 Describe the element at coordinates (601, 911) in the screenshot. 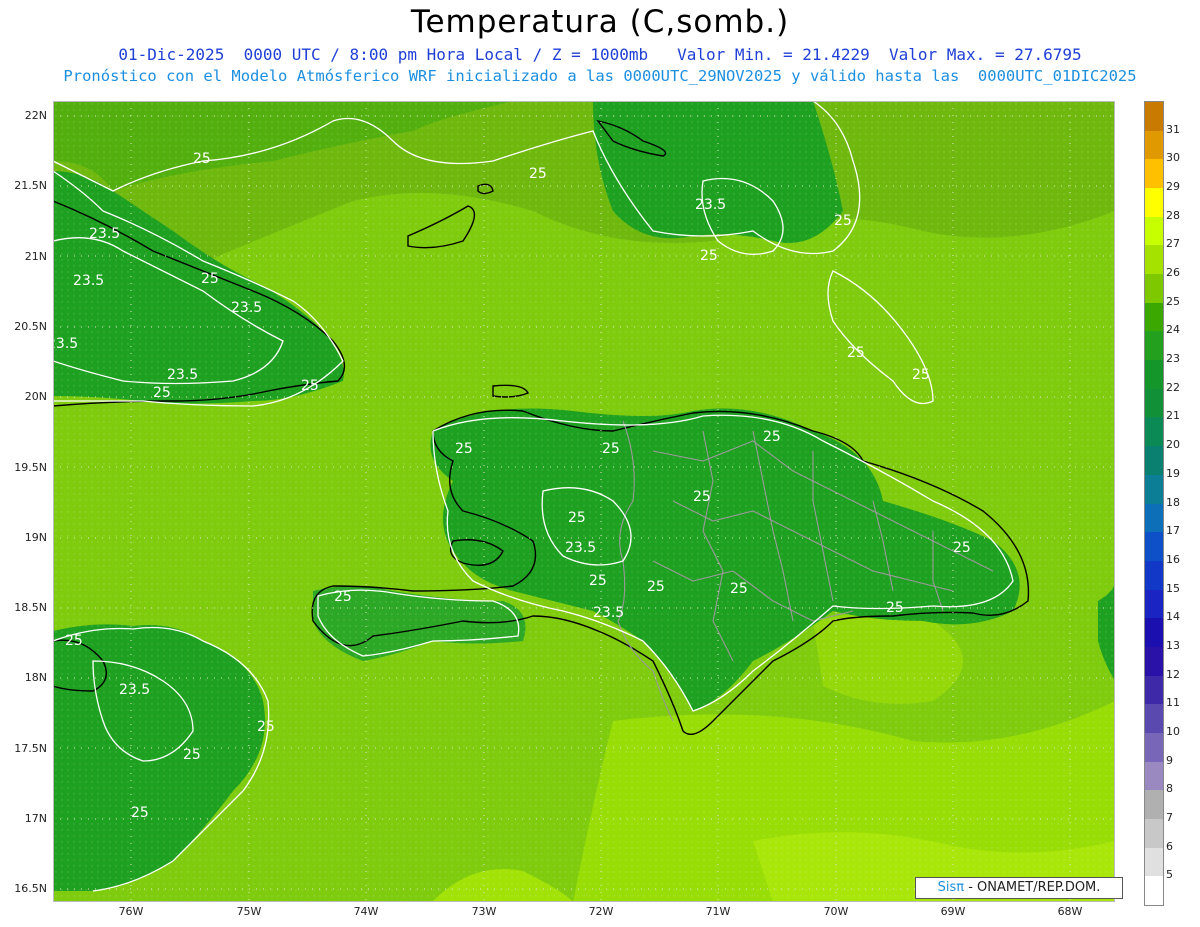

I see `lon-label: 72W` at that location.